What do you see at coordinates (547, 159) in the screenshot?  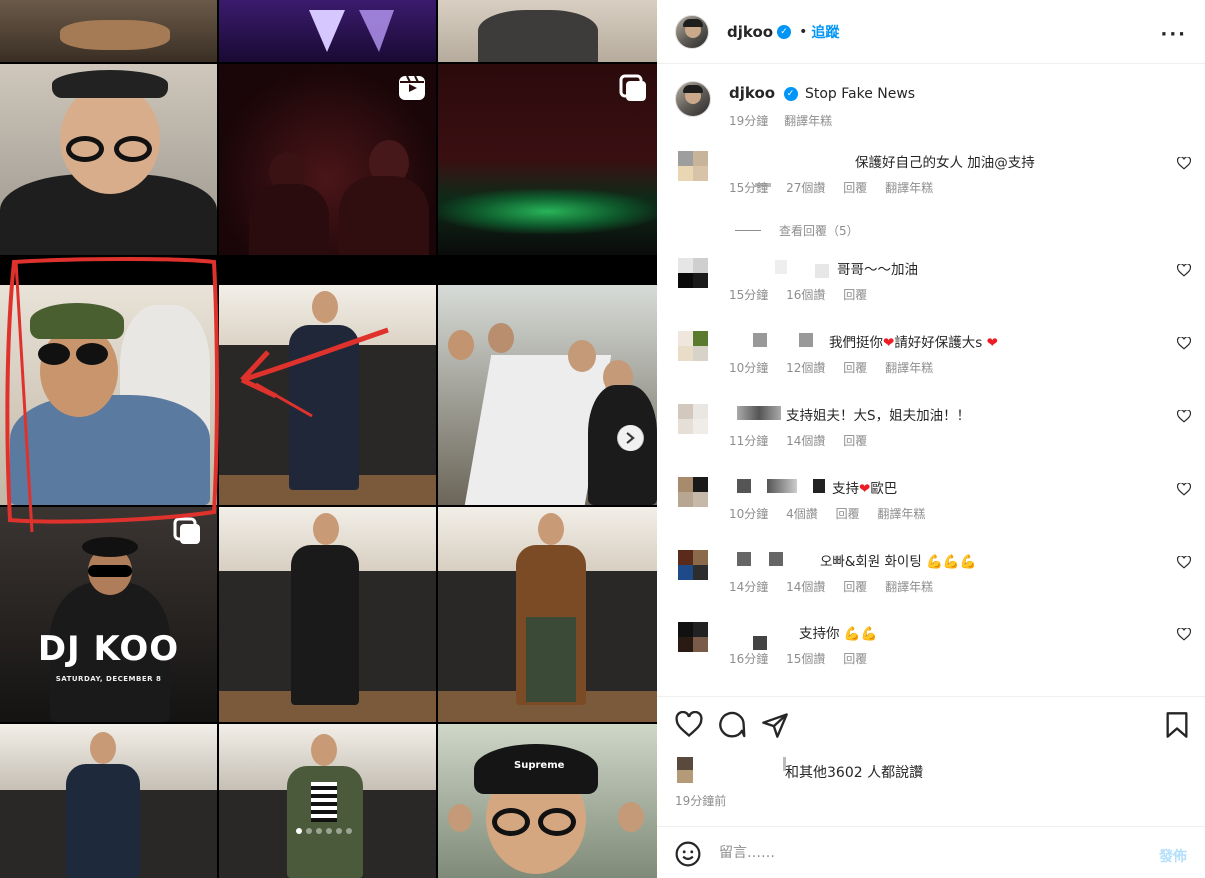 I see `grid-photo-club-crowd` at bounding box center [547, 159].